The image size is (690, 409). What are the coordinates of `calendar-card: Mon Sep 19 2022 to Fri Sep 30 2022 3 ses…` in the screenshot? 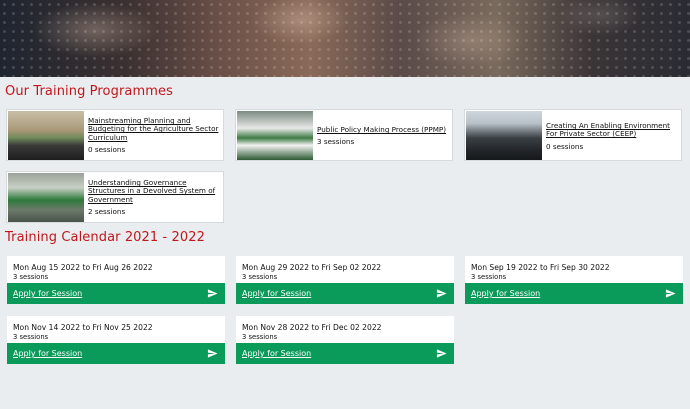 It's located at (574, 280).